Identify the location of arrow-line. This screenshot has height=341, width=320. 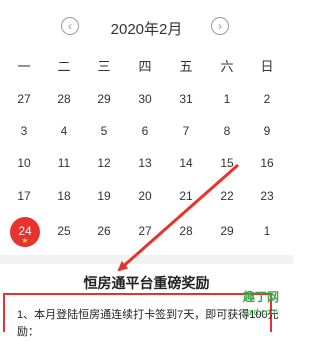
(178, 217).